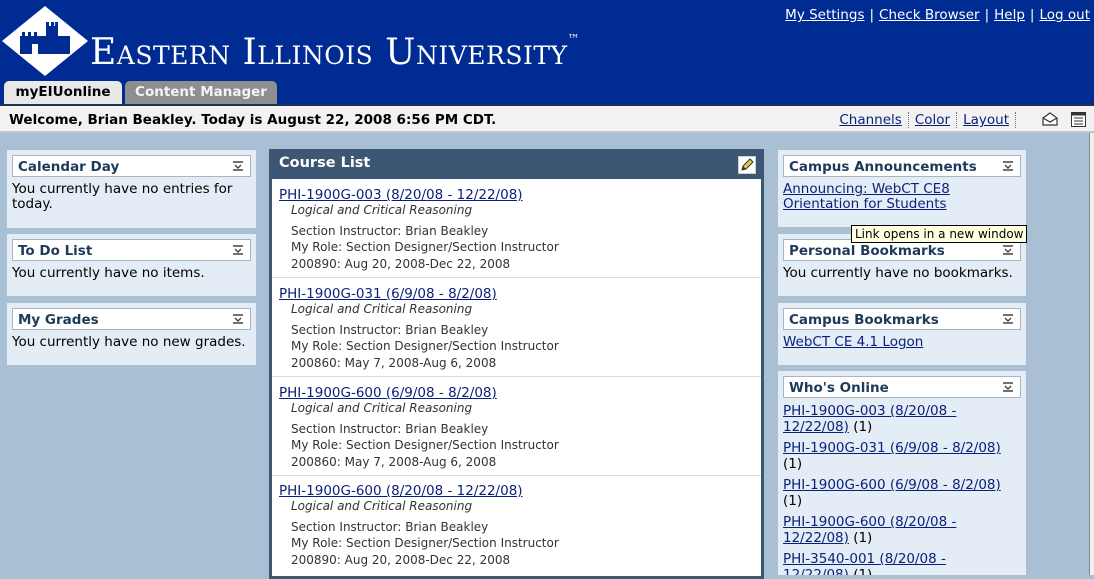  What do you see at coordinates (864, 320) in the screenshot?
I see `channel-title: Campus Bookmarks` at bounding box center [864, 320].